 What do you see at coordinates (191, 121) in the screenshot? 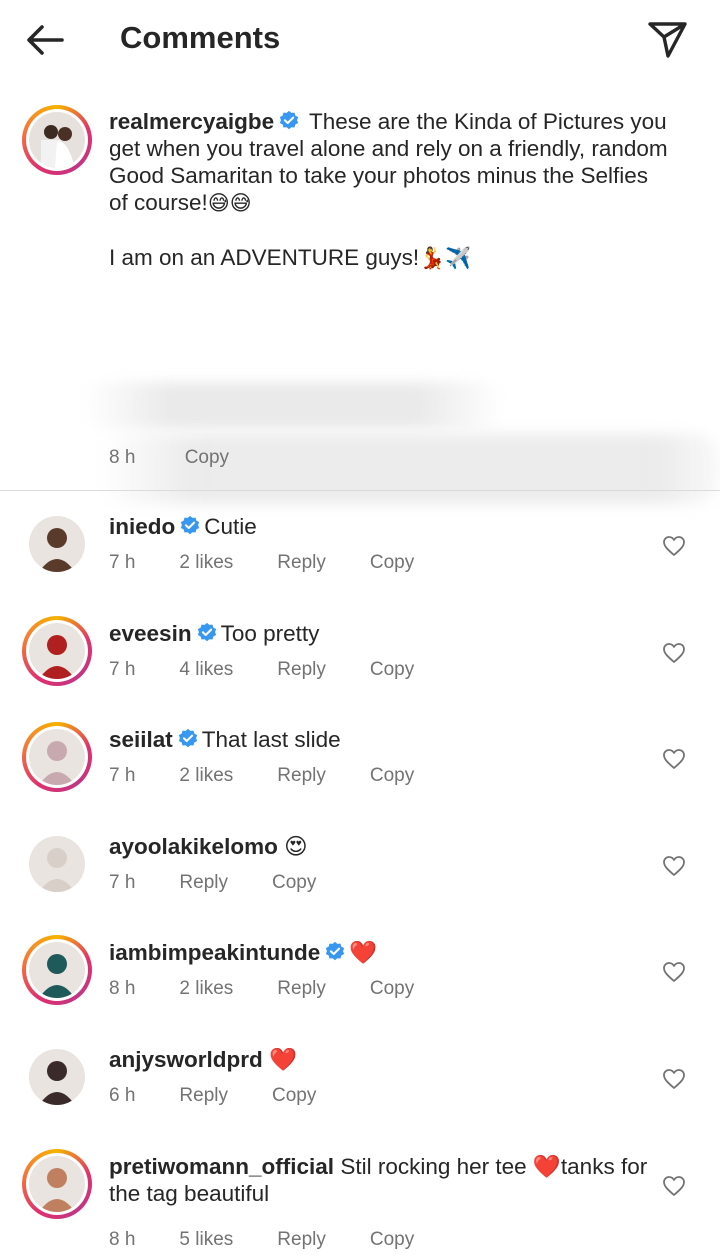
I see `caption-username: realmercyaigbe` at bounding box center [191, 121].